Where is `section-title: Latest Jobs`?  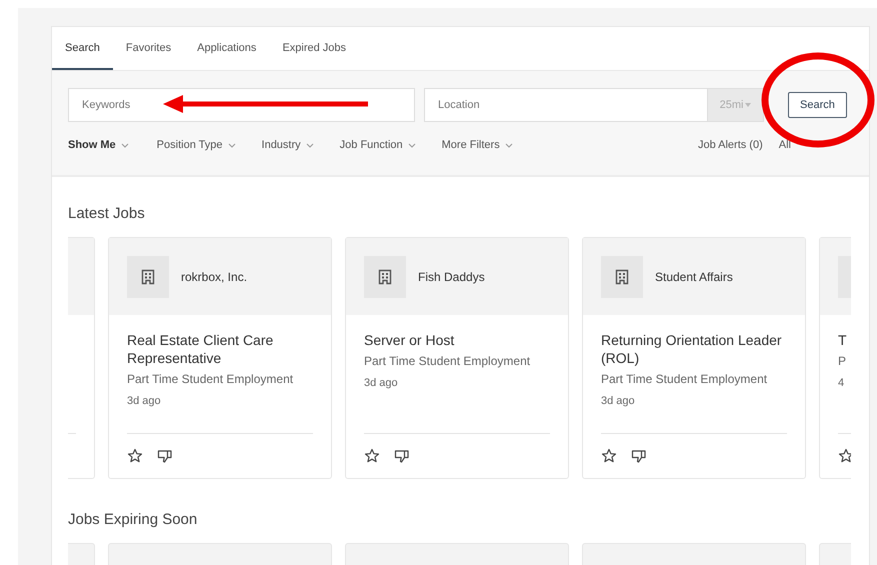 section-title: Latest Jobs is located at coordinates (107, 213).